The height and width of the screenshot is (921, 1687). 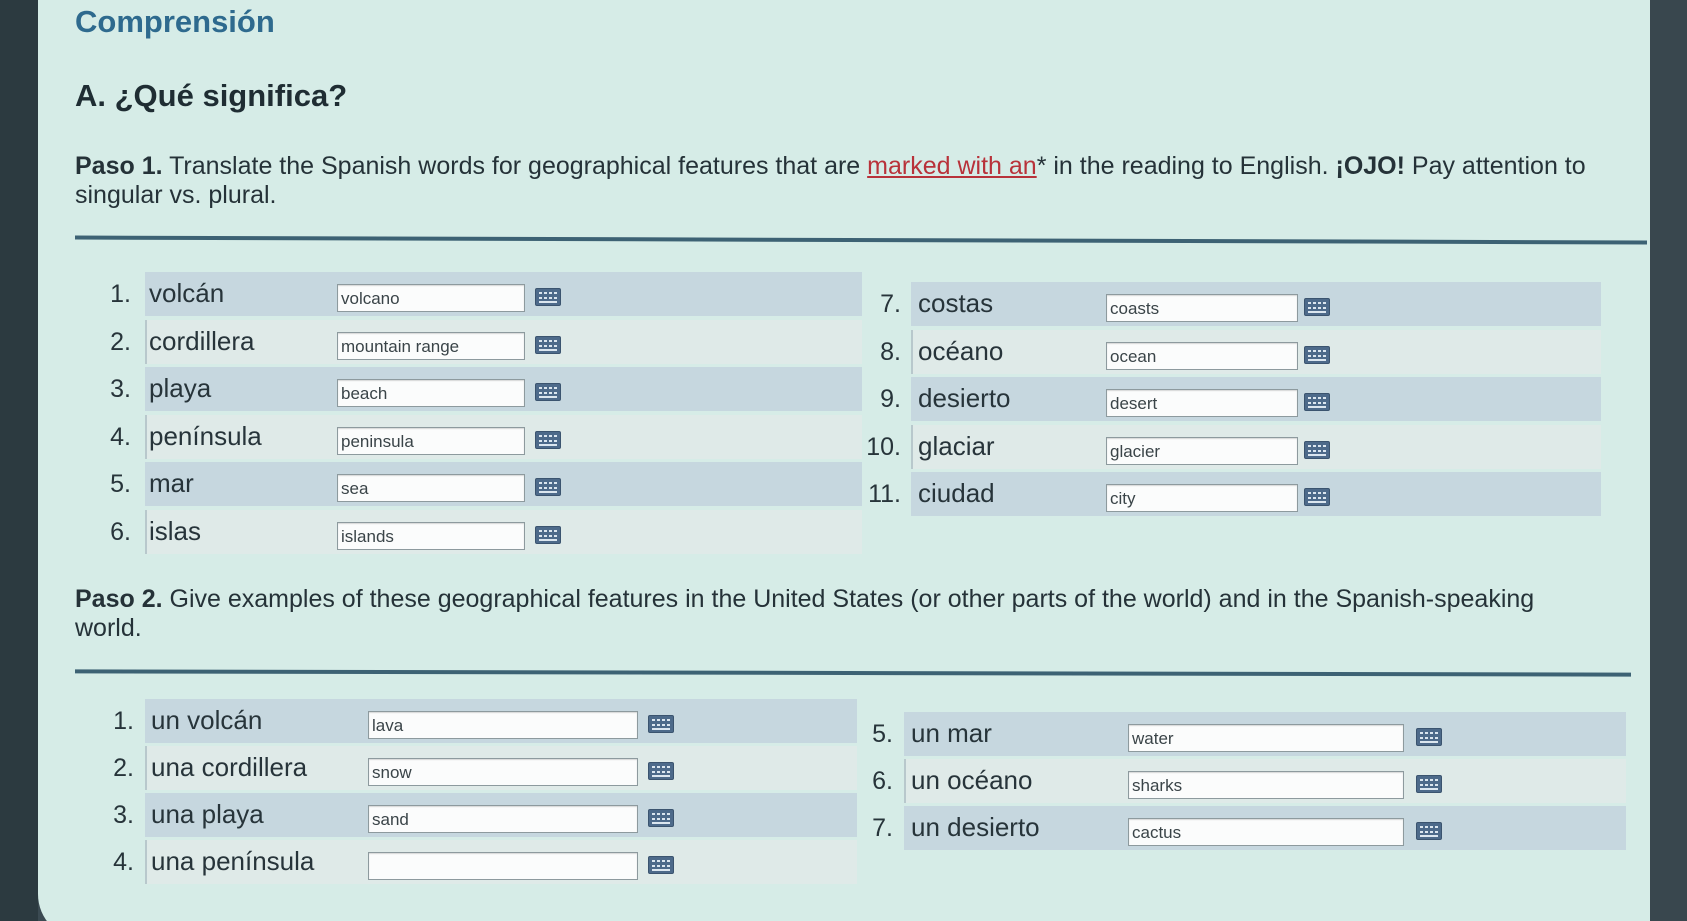 What do you see at coordinates (1202, 403) in the screenshot?
I see `answer-field: desert` at bounding box center [1202, 403].